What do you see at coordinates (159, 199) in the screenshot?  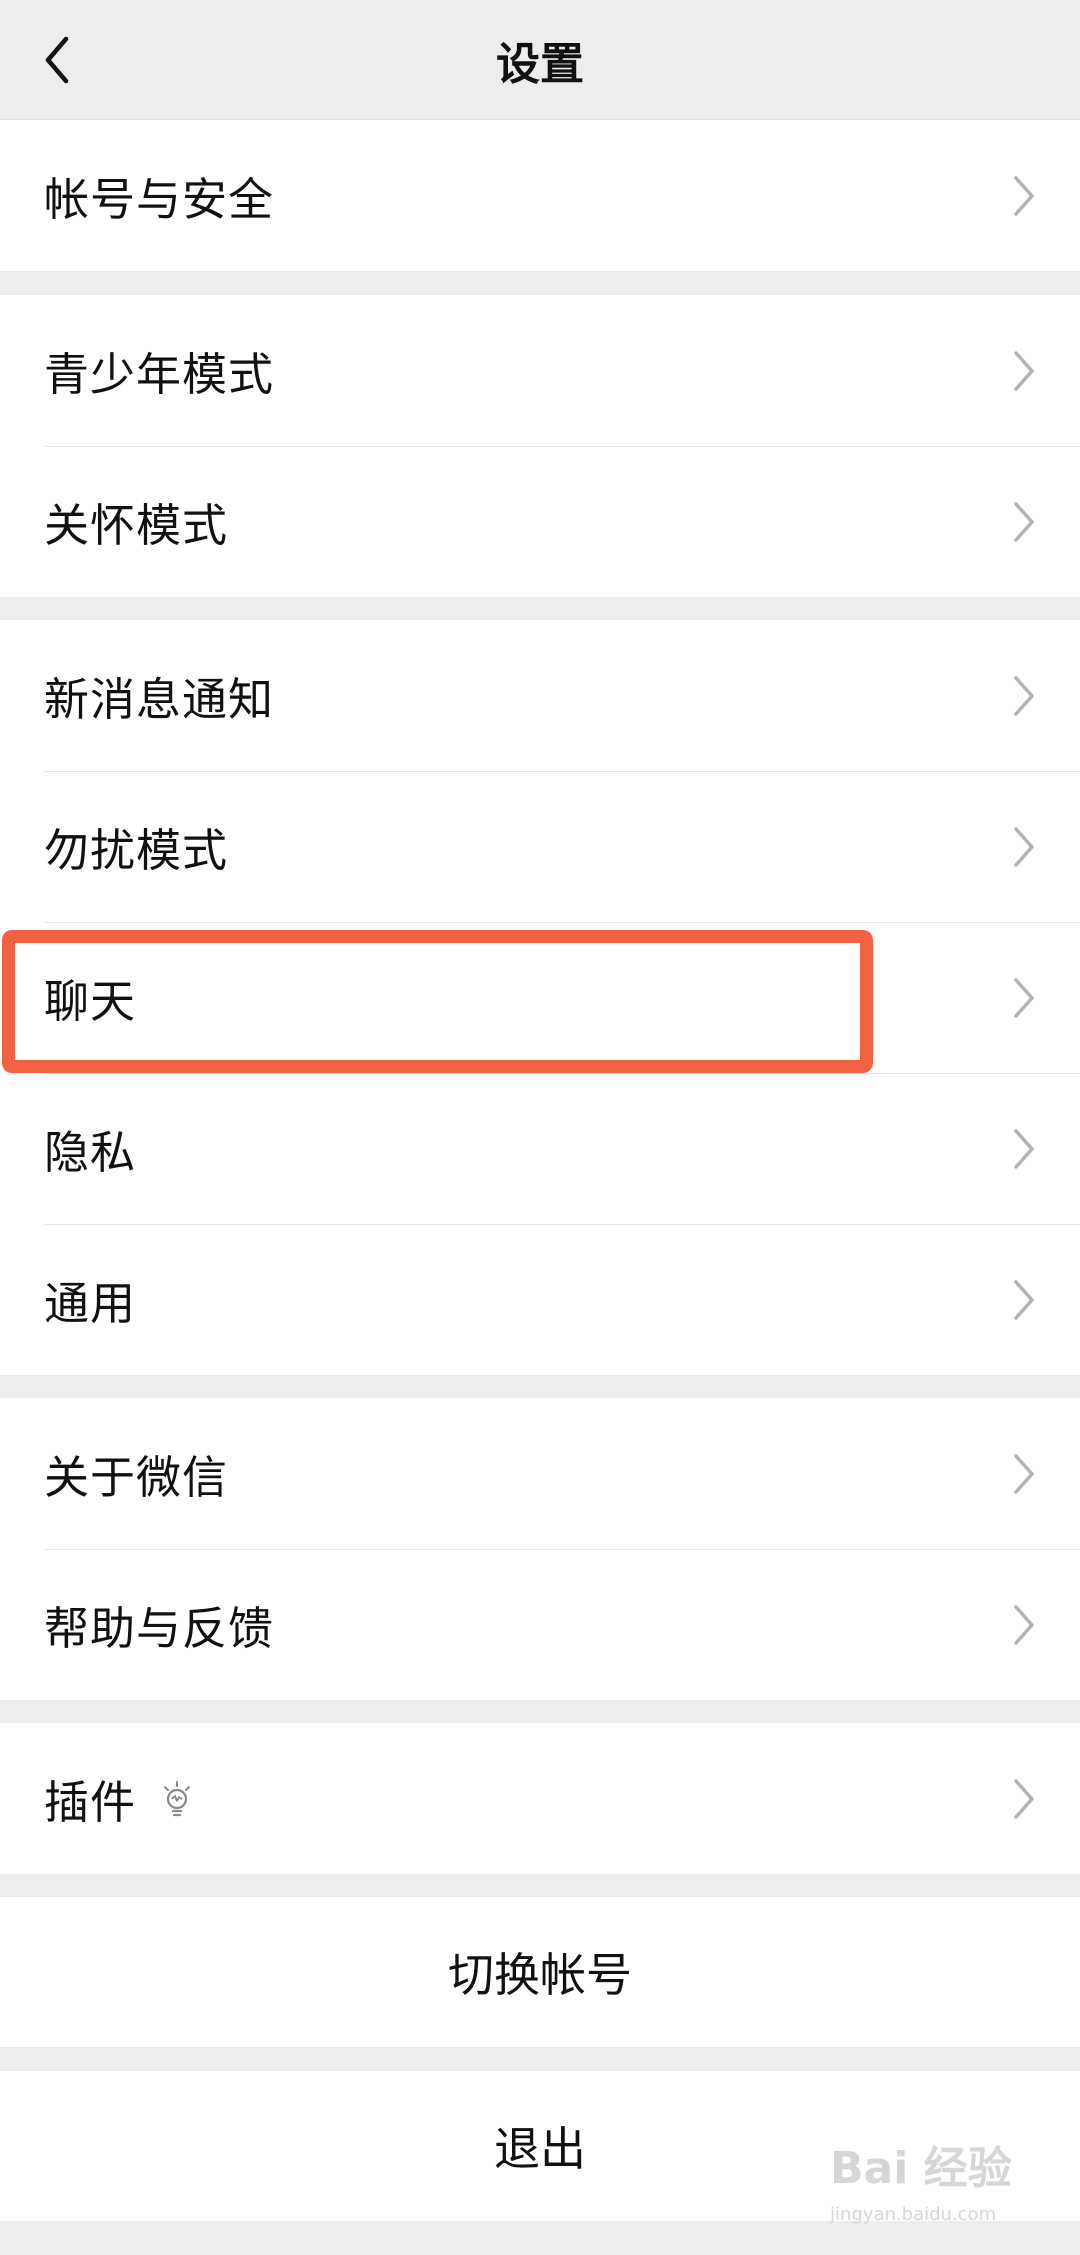 I see `account-security-label: 帐号与安全` at bounding box center [159, 199].